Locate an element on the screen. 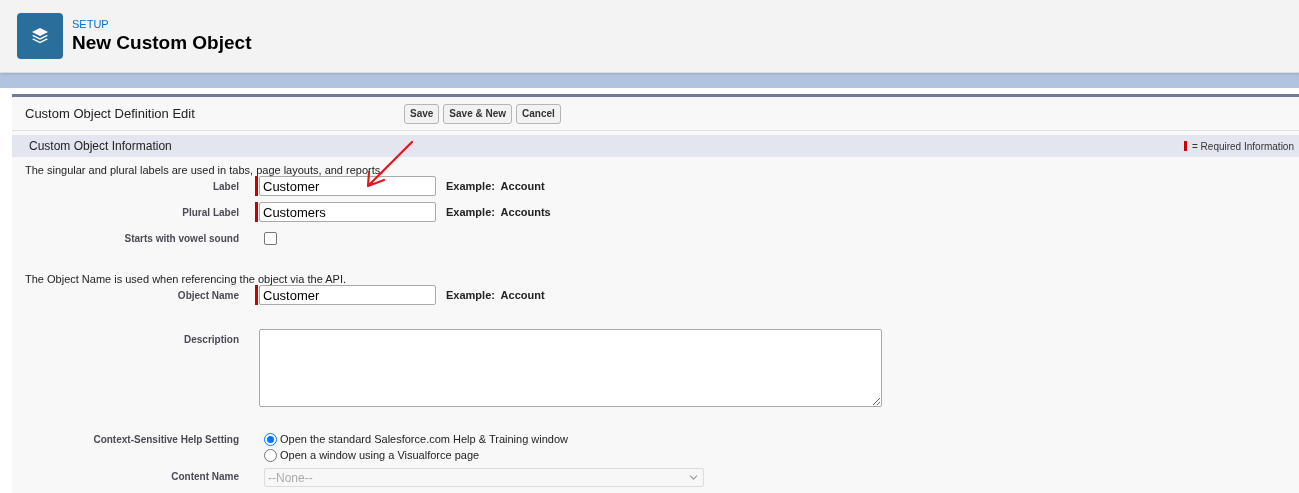 Image resolution: width=1299 pixels, height=493 pixels. field-label: Object Name is located at coordinates (208, 295).